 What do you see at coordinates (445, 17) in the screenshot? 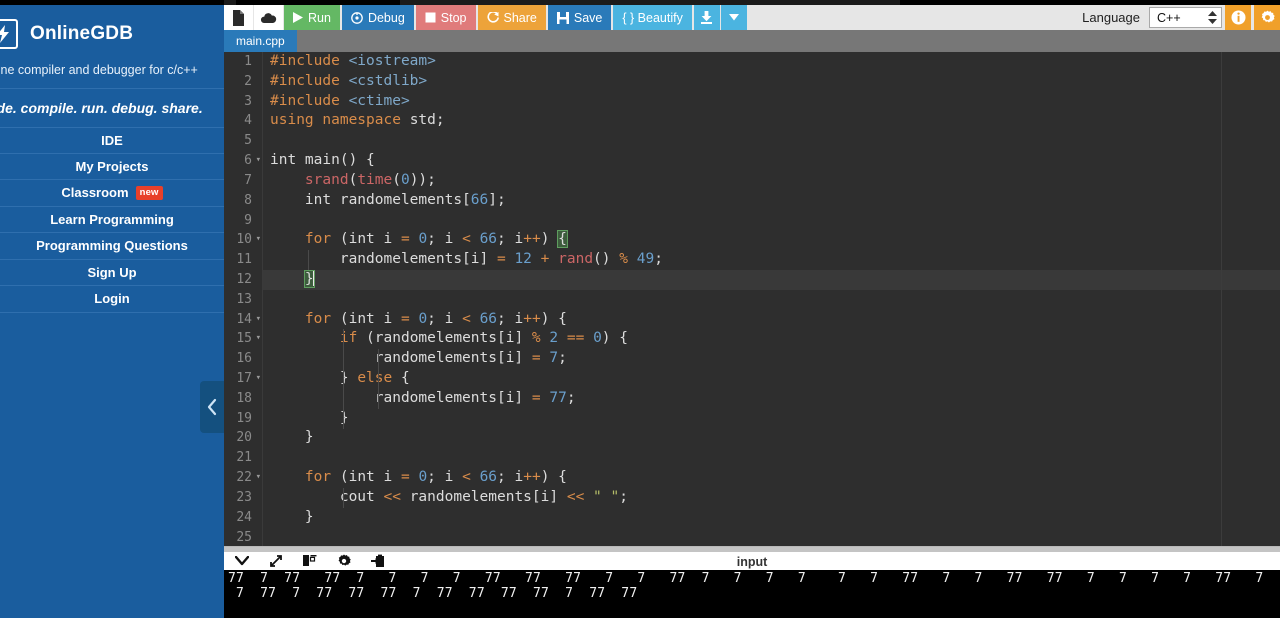
I see `stop-button: Stop` at bounding box center [445, 17].